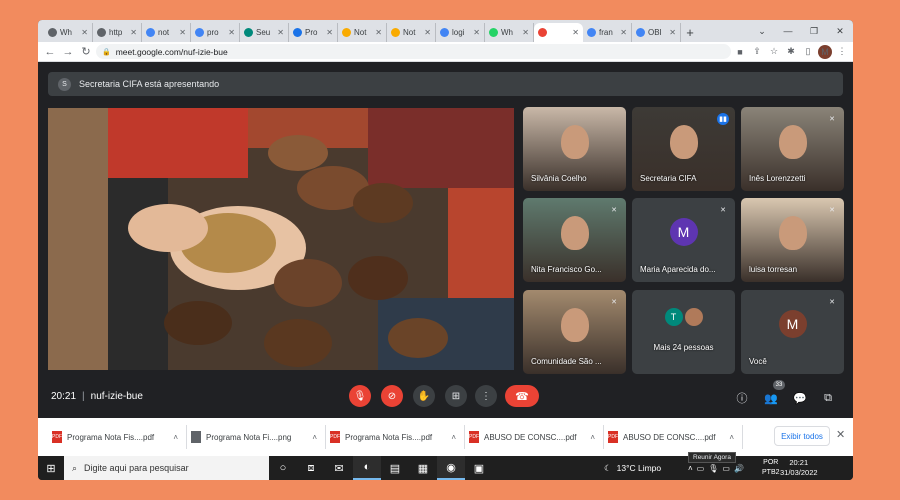  Describe the element at coordinates (522, 396) in the screenshot. I see `end-call-button: ☎` at that location.